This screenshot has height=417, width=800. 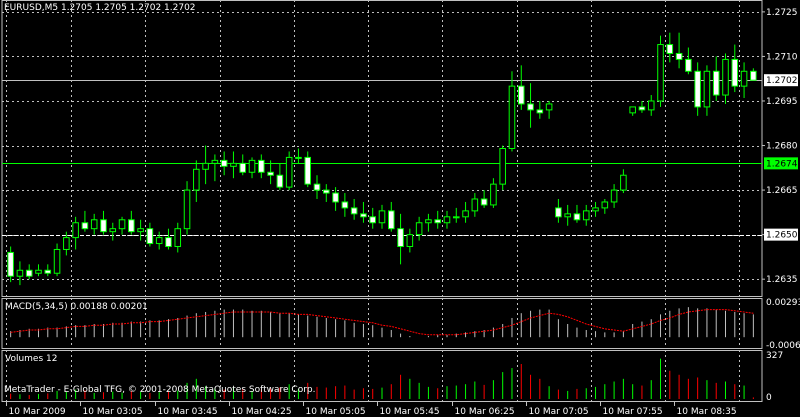 I want to click on x-tick-label: 10 Mar 2009, so click(x=37, y=412).